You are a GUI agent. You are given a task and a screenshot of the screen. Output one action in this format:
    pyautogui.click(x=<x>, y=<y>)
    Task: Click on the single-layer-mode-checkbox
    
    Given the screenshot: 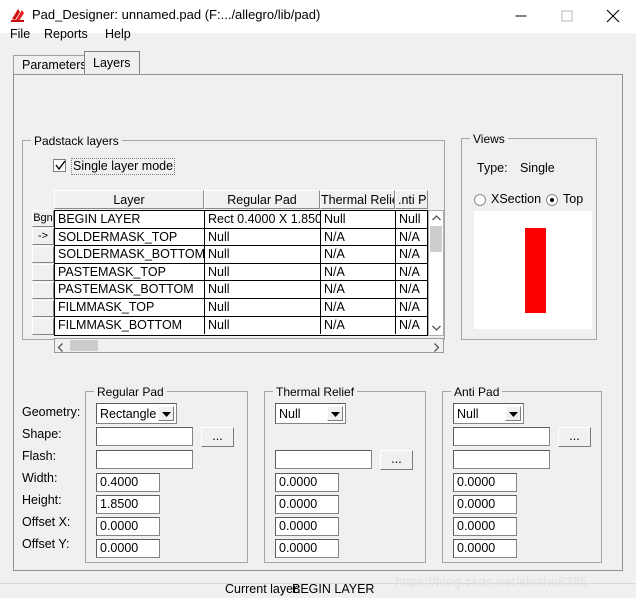 What is the action you would take?
    pyautogui.click(x=59, y=165)
    